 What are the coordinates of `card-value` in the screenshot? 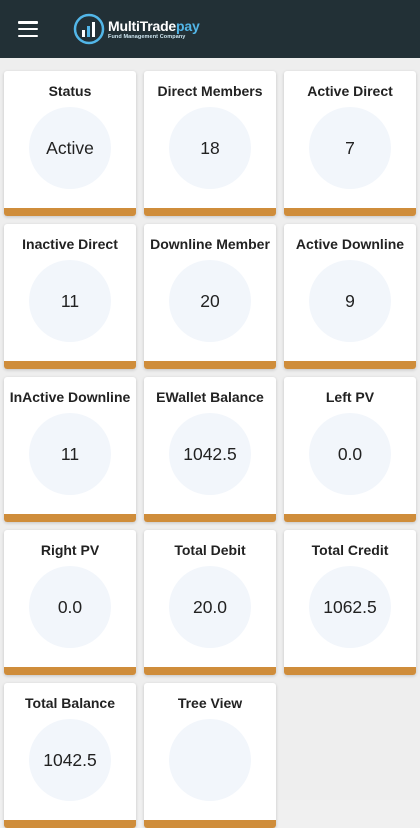 It's located at (210, 760).